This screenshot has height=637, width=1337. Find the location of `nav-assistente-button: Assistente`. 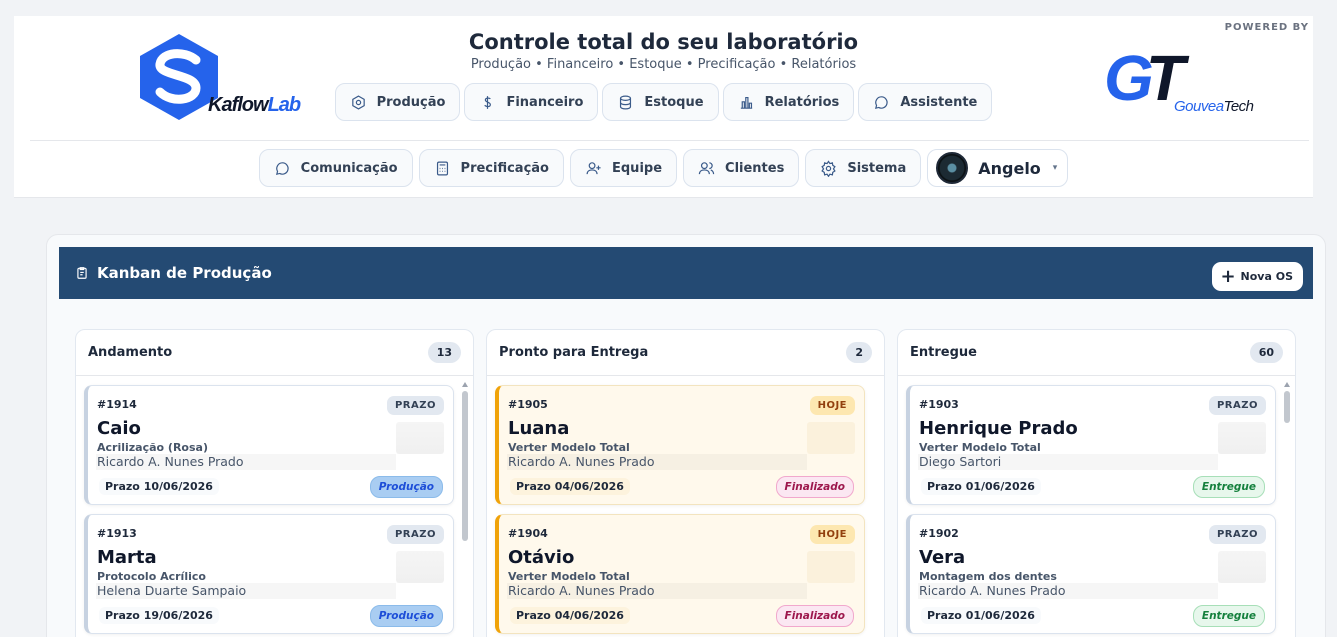

nav-assistente-button: Assistente is located at coordinates (925, 102).